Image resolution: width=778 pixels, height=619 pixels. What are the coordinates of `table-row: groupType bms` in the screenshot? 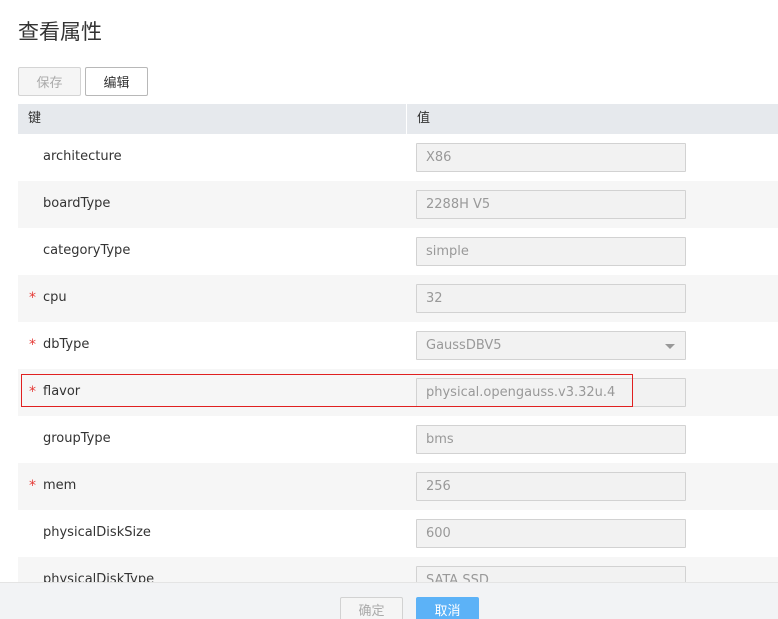 It's located at (398, 439).